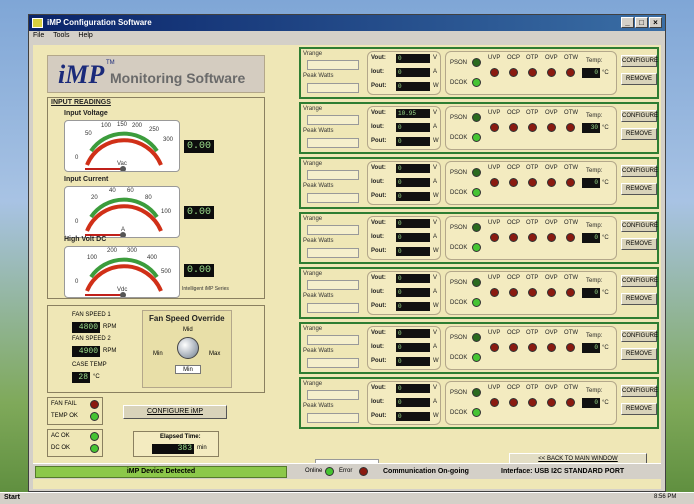  What do you see at coordinates (122, 272) in the screenshot?
I see `high-volt-gauge: 0 100 200 300 400 500 Vdc` at bounding box center [122, 272].